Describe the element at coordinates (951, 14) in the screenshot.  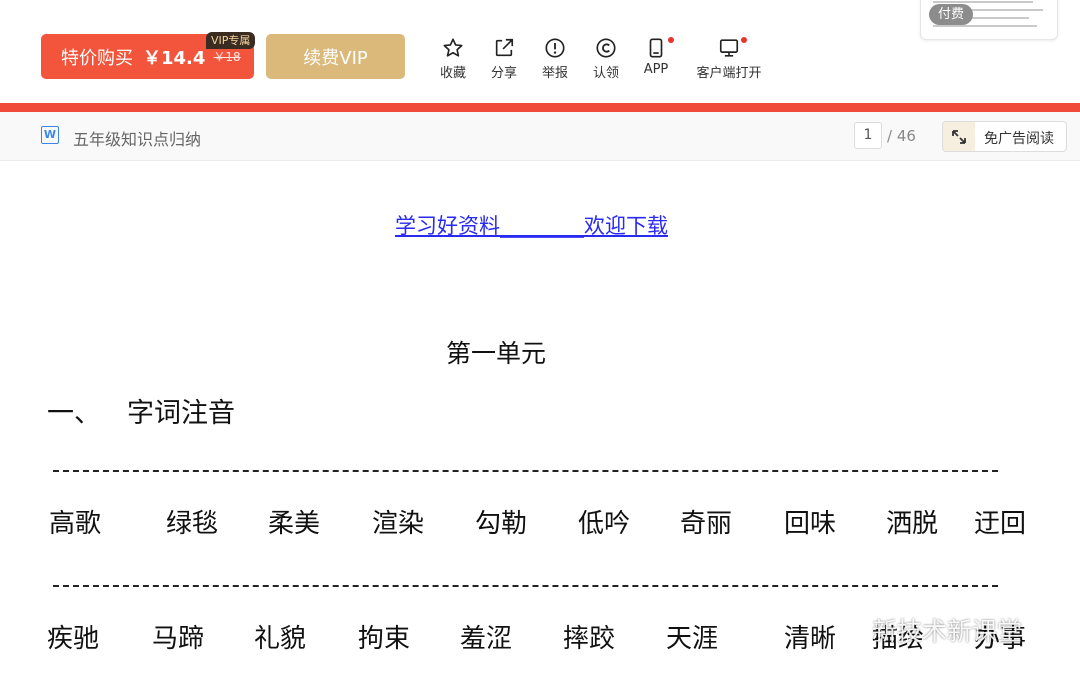
I see `paid-badge: 付费` at that location.